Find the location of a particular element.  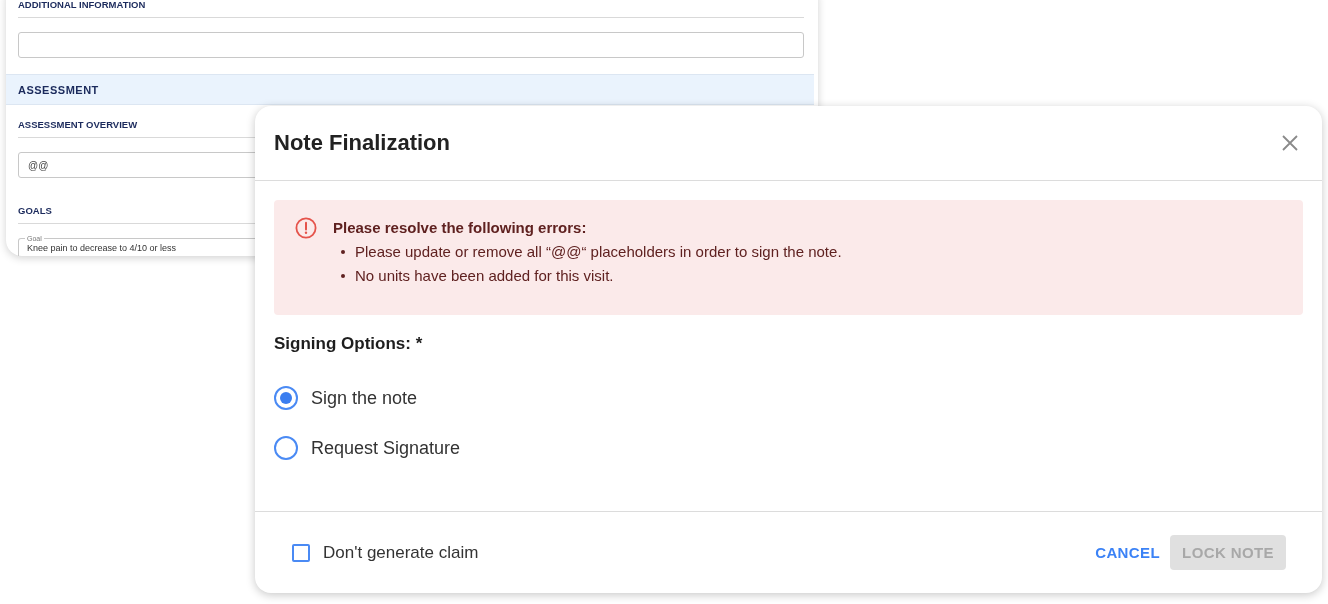

error-icon is located at coordinates (306, 228).